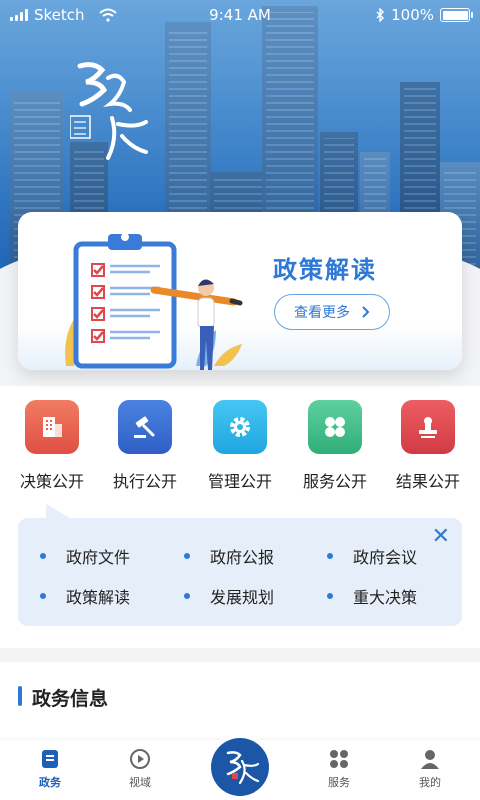  Describe the element at coordinates (366, 312) in the screenshot. I see `chevron-right-icon` at that location.